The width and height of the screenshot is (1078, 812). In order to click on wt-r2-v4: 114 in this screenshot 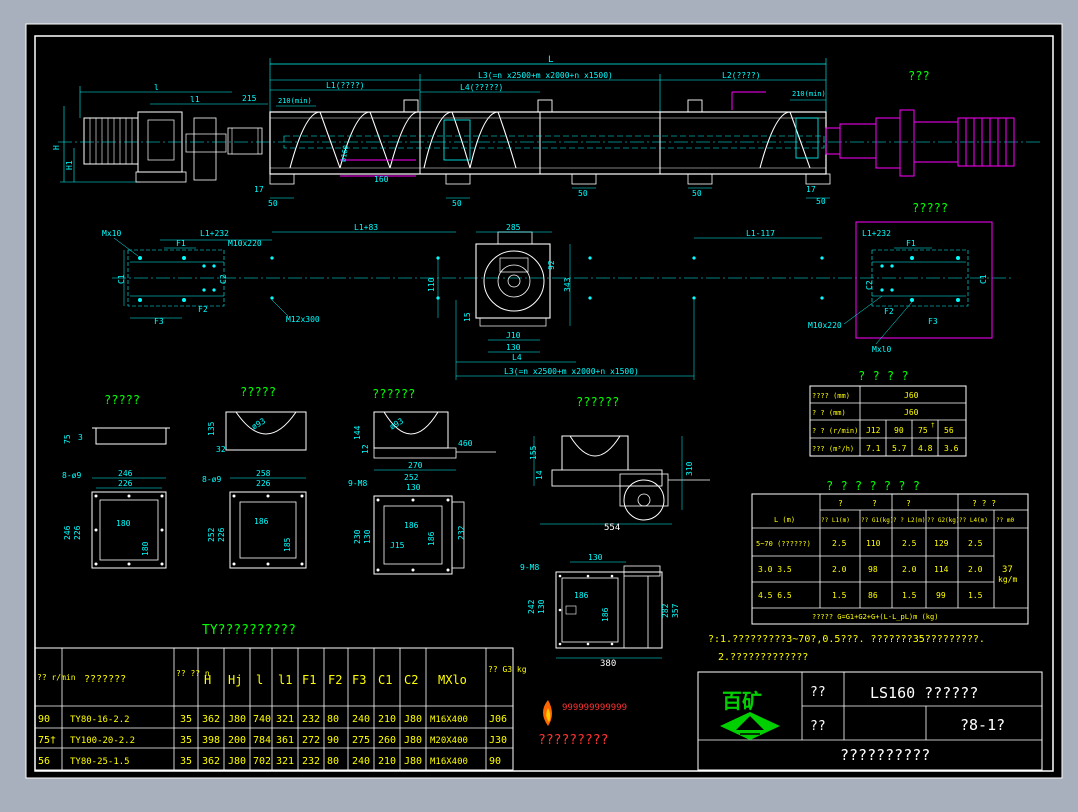, I will do `click(941, 569)`.